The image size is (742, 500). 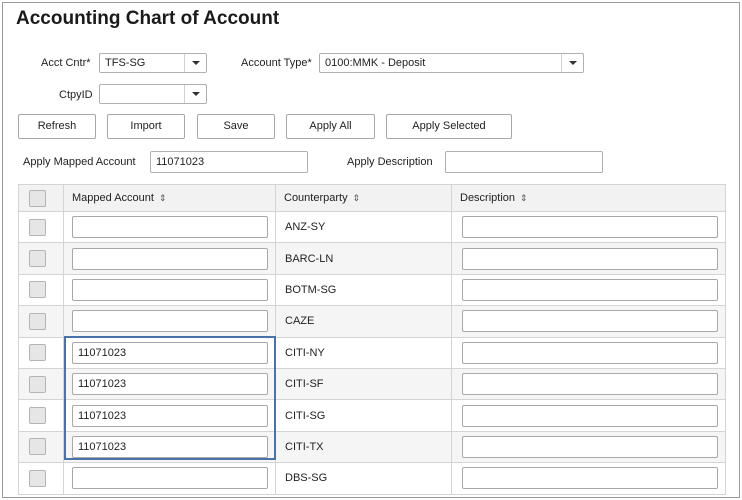 I want to click on ctpy-select, so click(x=153, y=94).